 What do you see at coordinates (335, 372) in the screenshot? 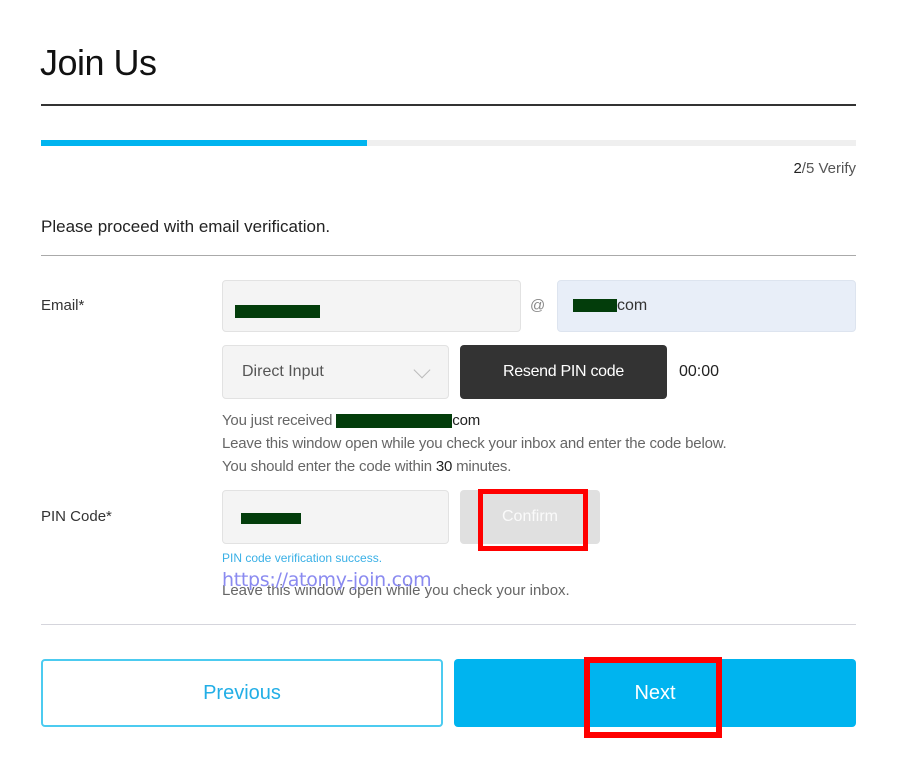
I see `domain-select: Direct Input` at bounding box center [335, 372].